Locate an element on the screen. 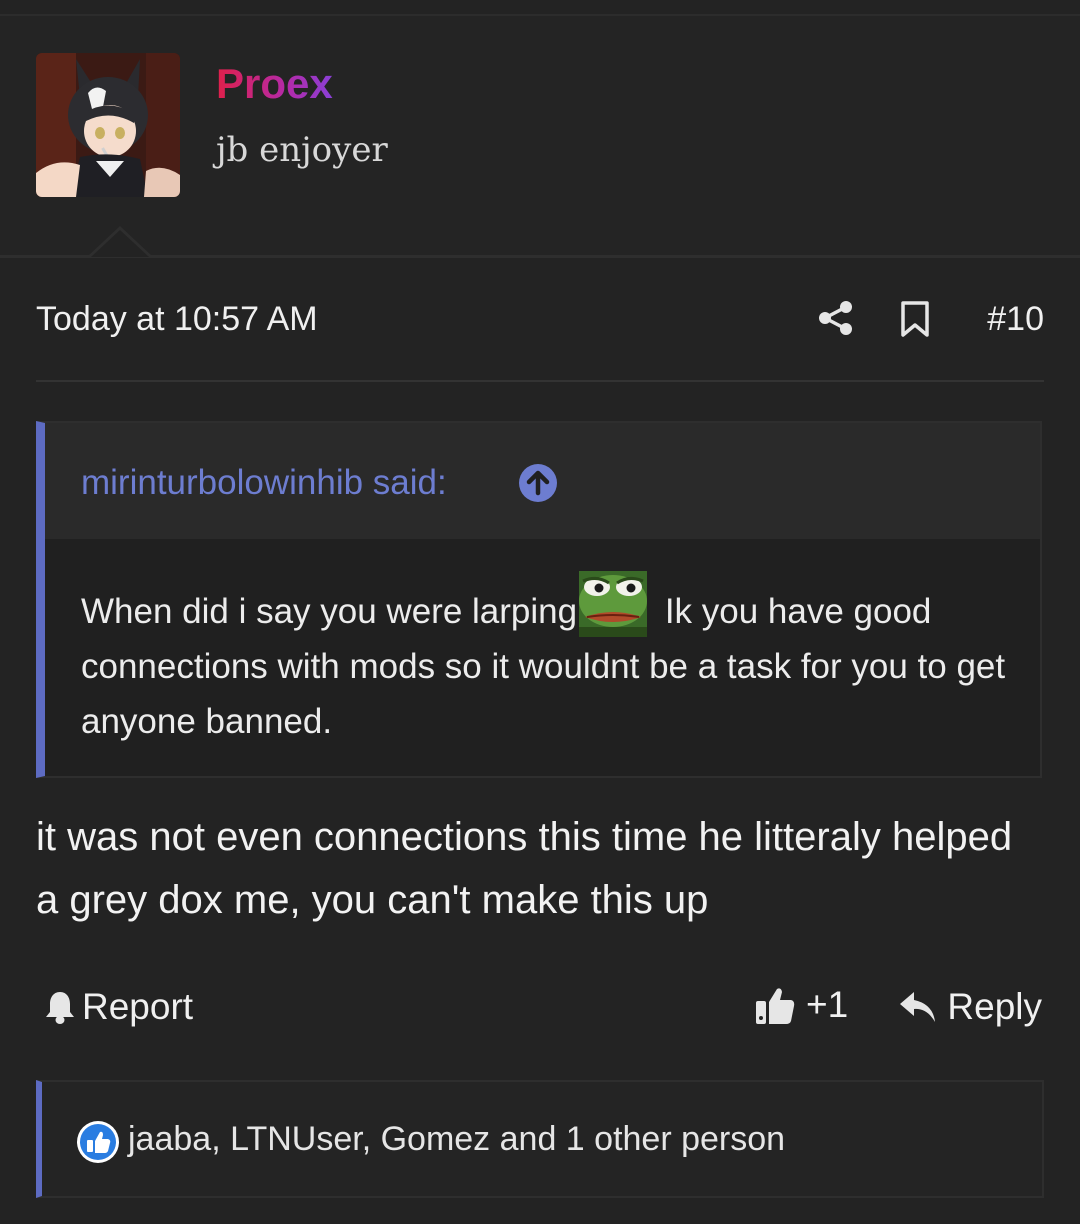 This screenshot has height=1224, width=1080. thumbs-up-icon is located at coordinates (775, 1006).